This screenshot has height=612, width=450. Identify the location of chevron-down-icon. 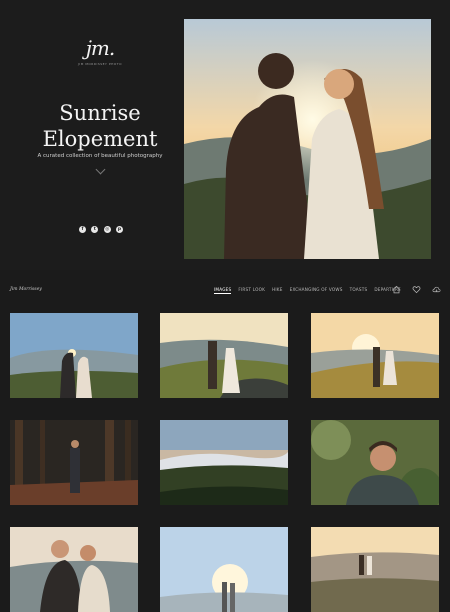
(100, 169).